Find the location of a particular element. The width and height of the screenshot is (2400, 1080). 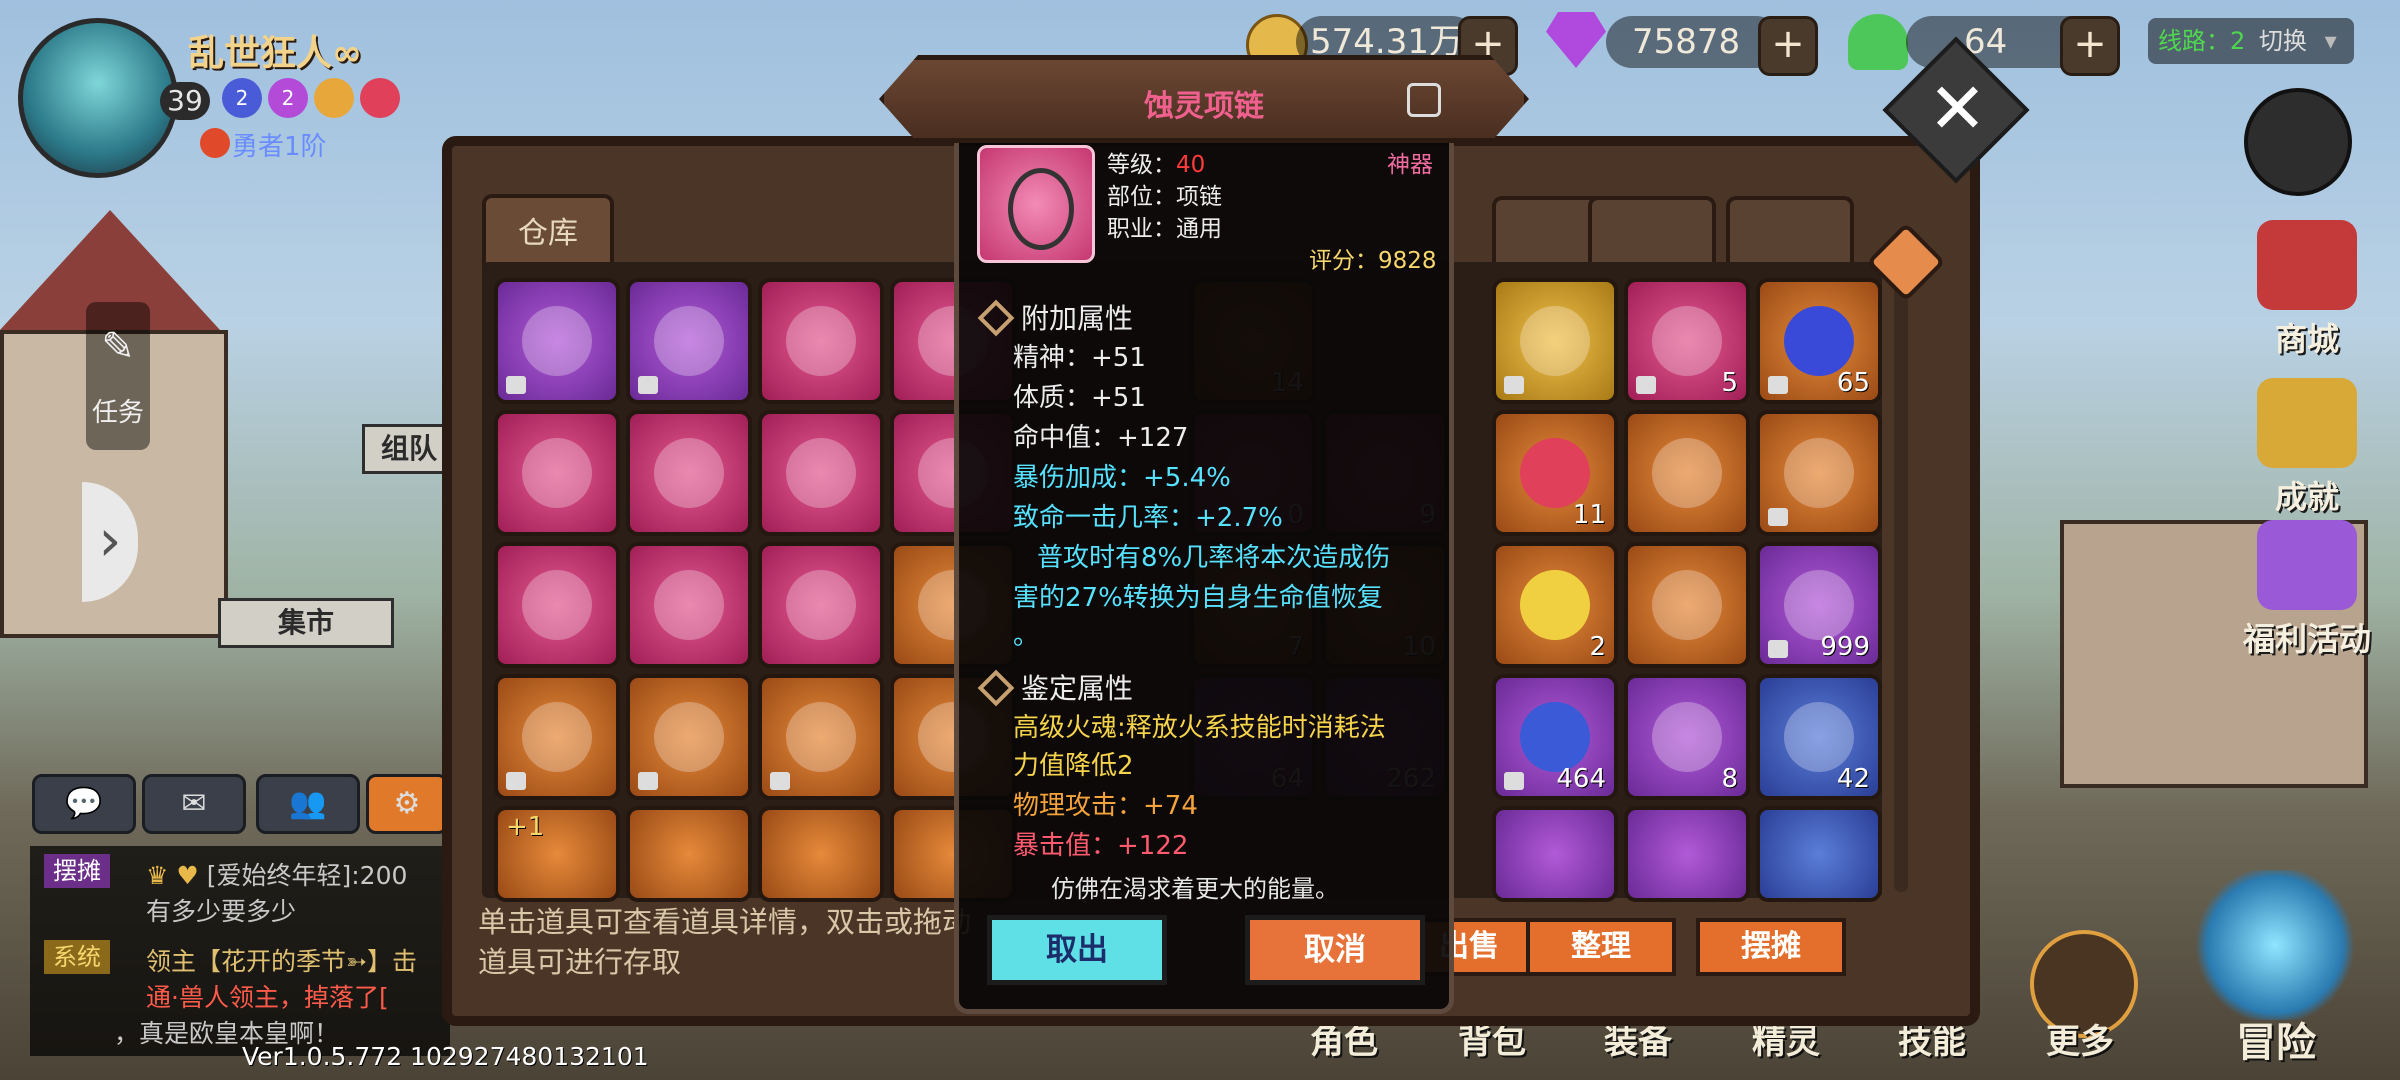

welfare-label: 福利活动 is located at coordinates (2306, 639).